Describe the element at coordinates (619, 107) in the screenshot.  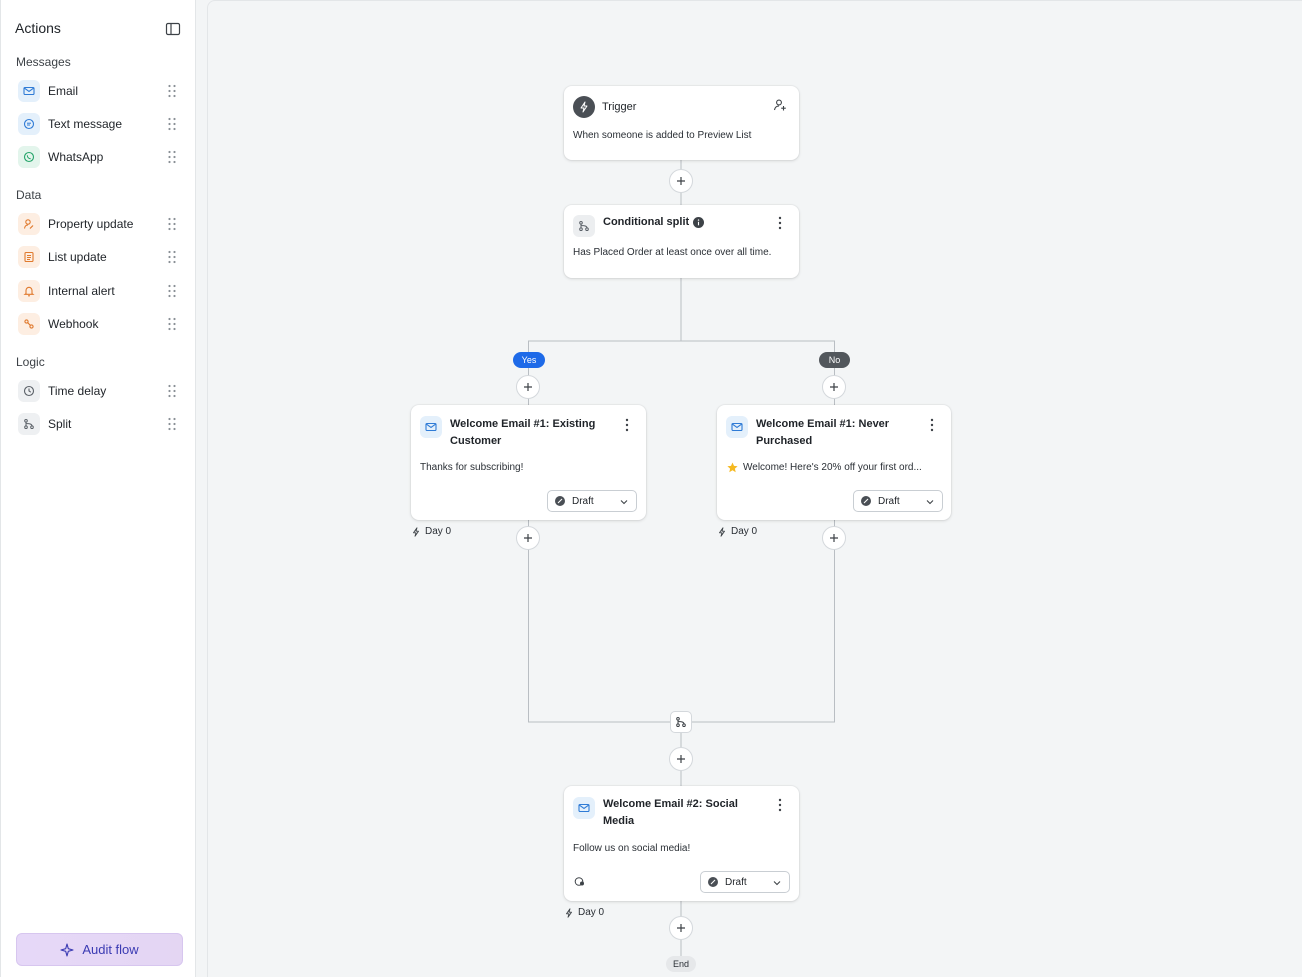
I see `trigger-title: Trigger` at that location.